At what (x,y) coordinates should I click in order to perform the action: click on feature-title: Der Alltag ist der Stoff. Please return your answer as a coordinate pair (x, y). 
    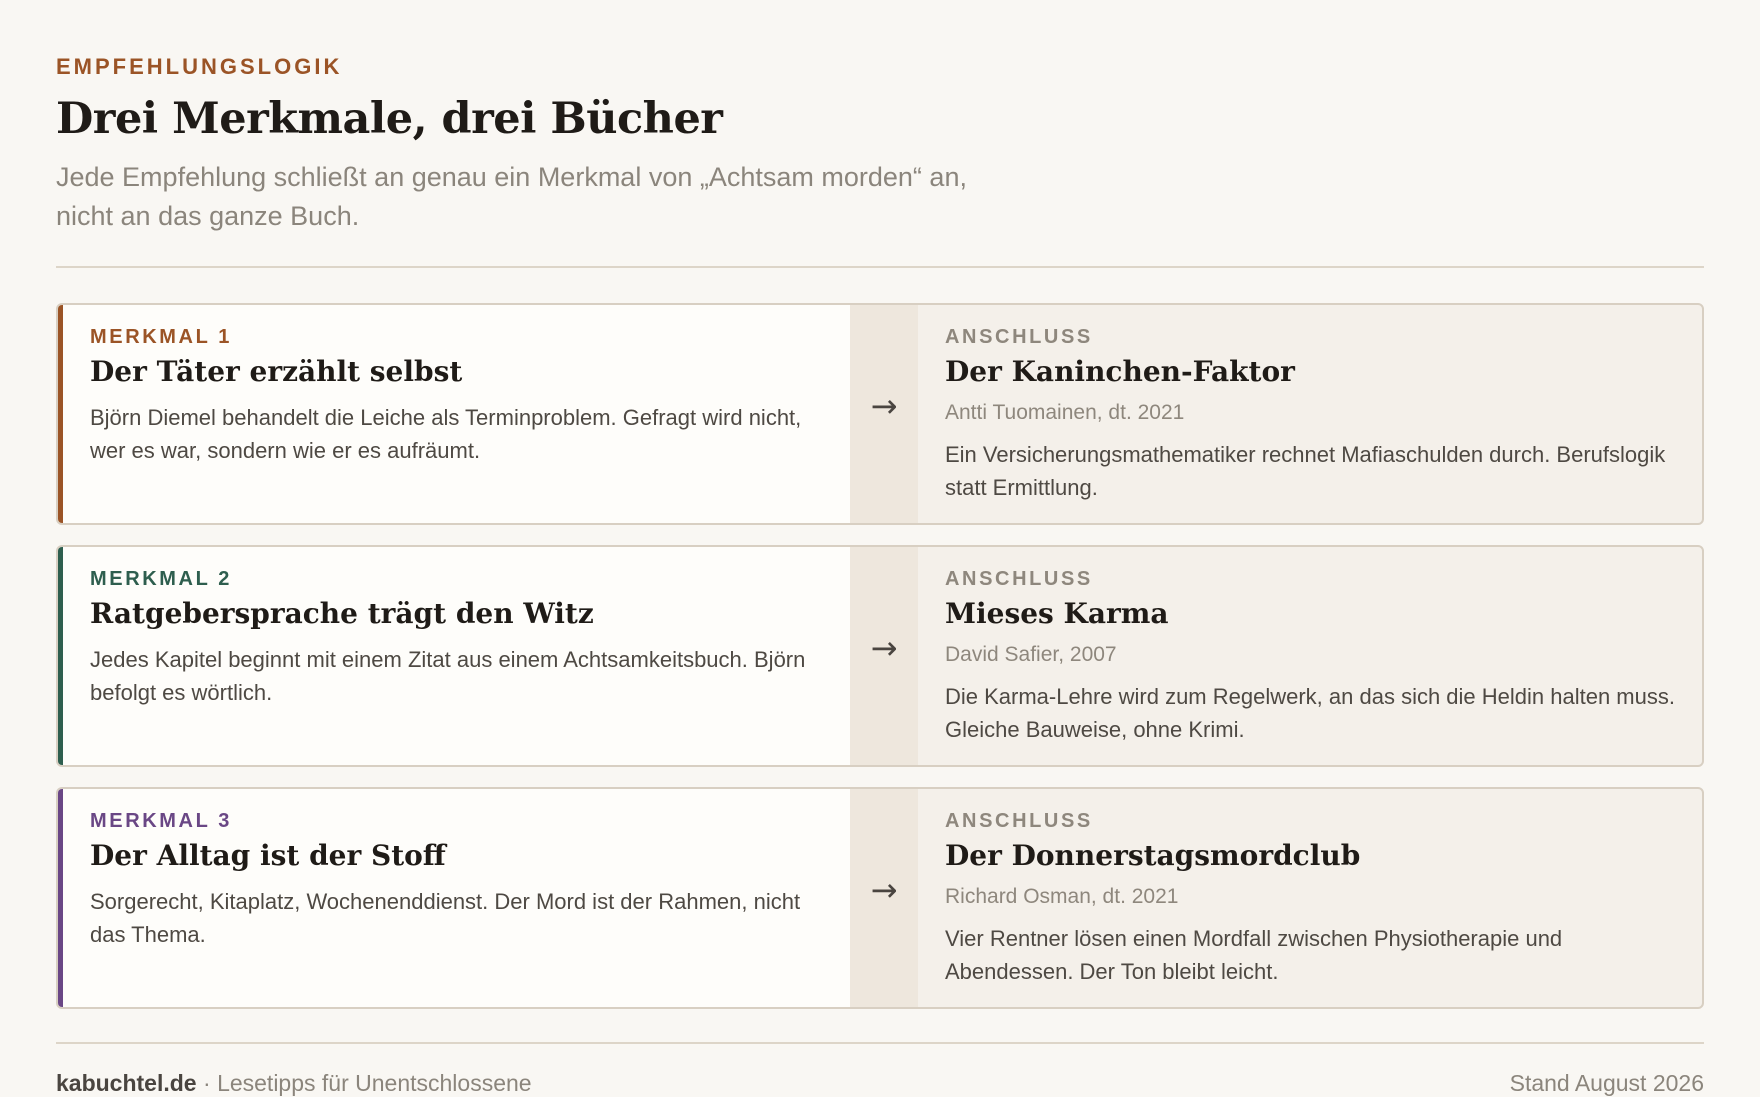
    Looking at the image, I should click on (268, 855).